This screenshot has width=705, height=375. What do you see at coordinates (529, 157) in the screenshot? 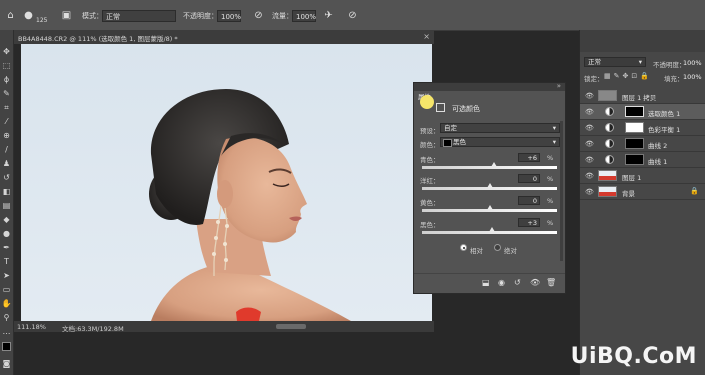
I see `cyan-value: +6` at bounding box center [529, 157].